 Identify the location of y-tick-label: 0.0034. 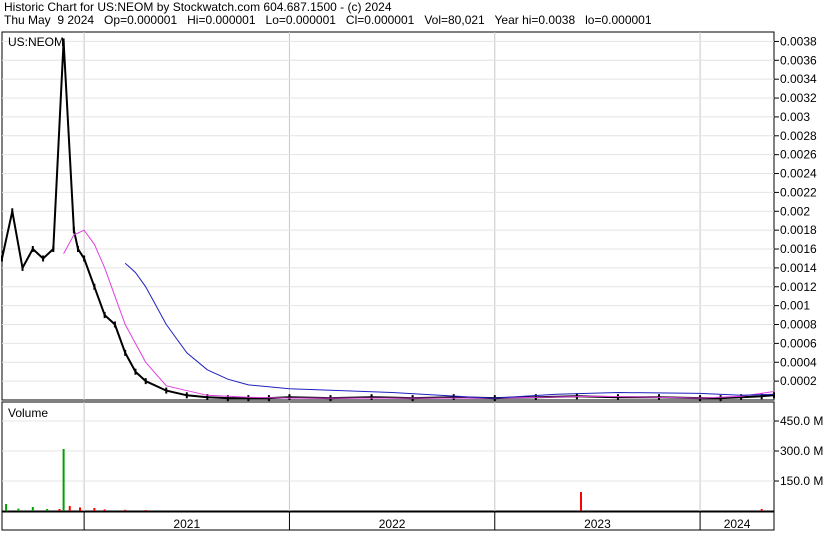
(798, 79).